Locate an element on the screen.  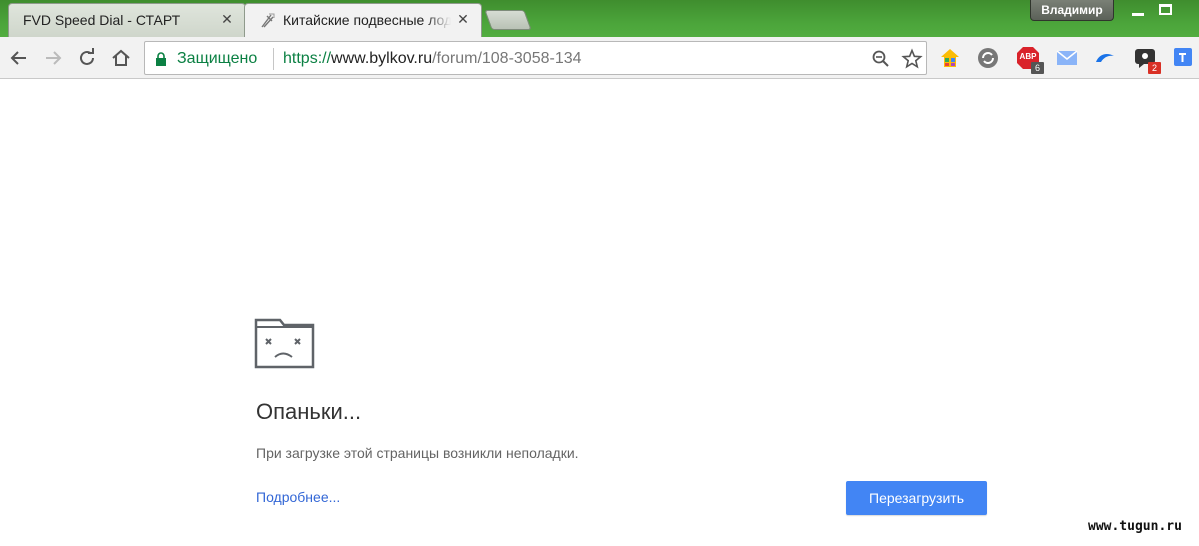
mail-extension-icon is located at coordinates (1067, 58).